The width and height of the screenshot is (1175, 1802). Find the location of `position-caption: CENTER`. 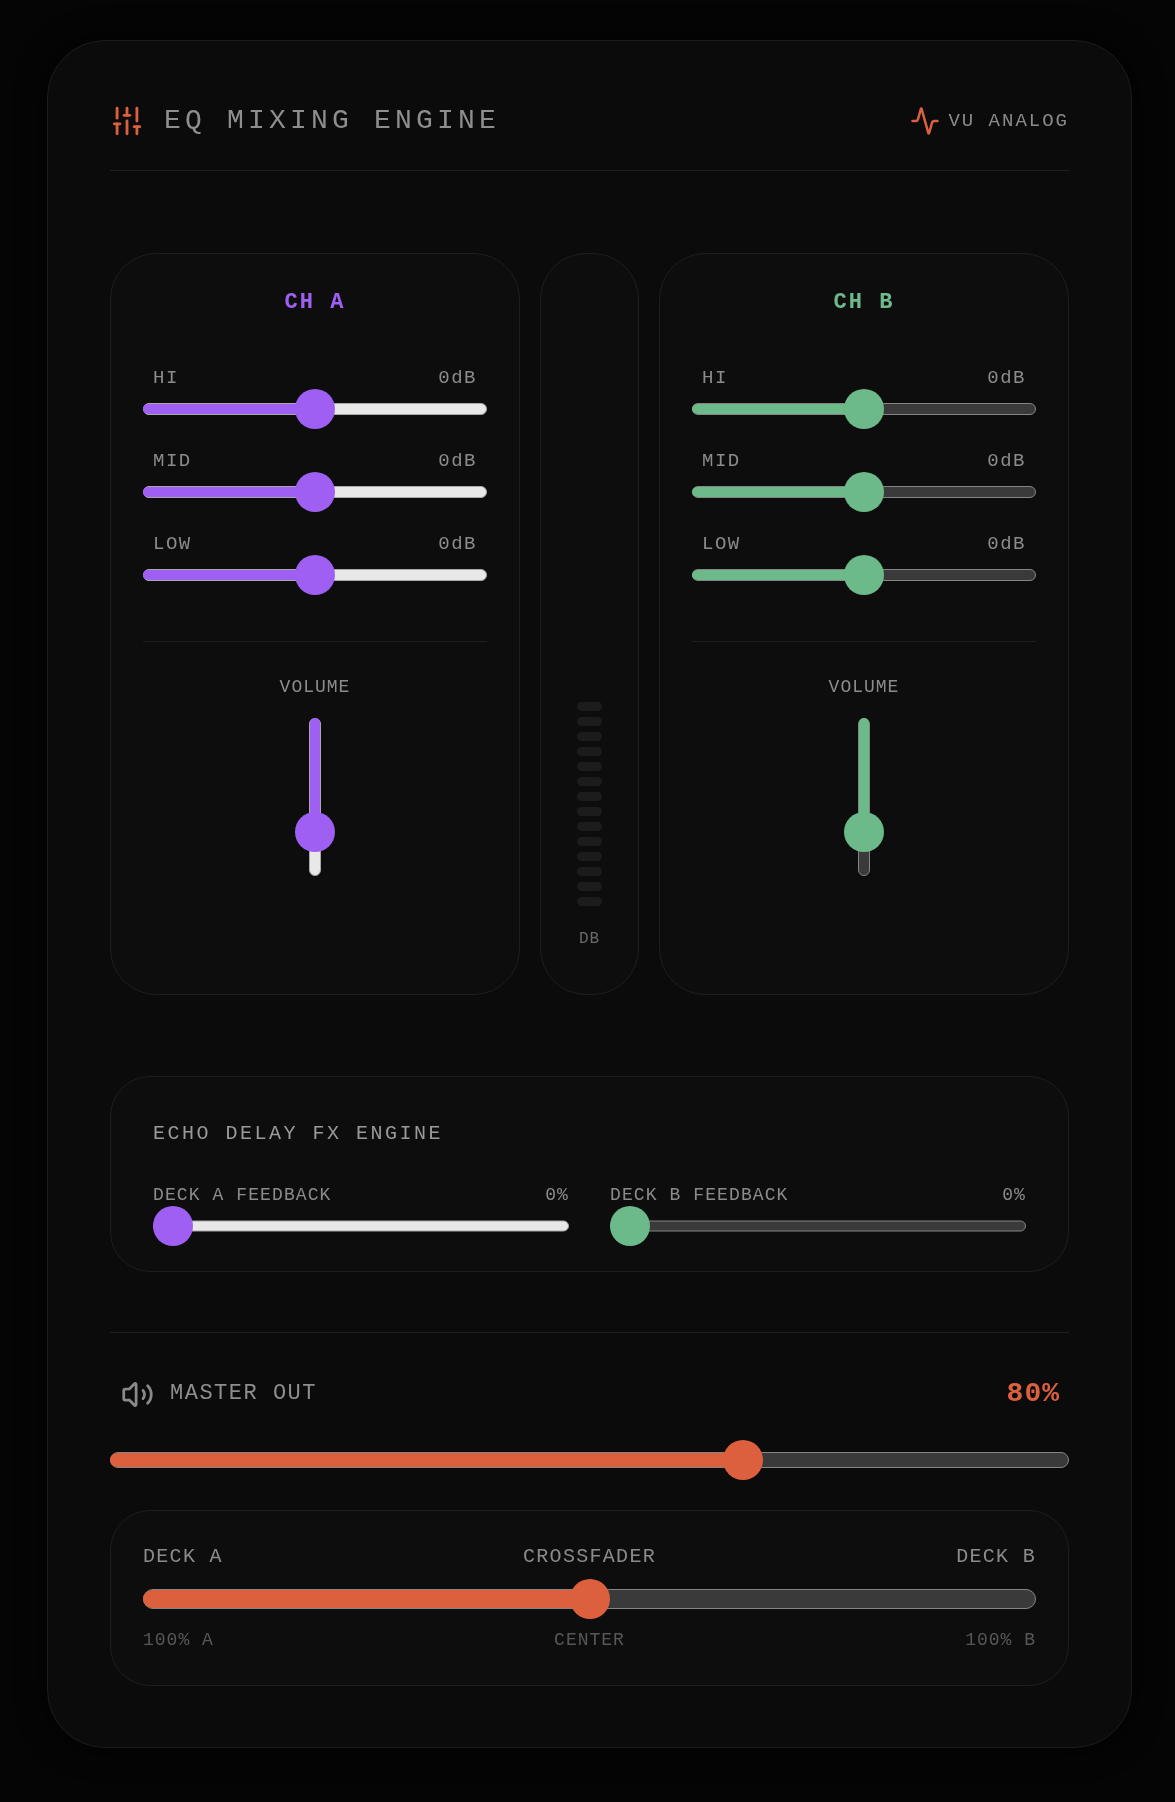

position-caption: CENTER is located at coordinates (589, 1640).